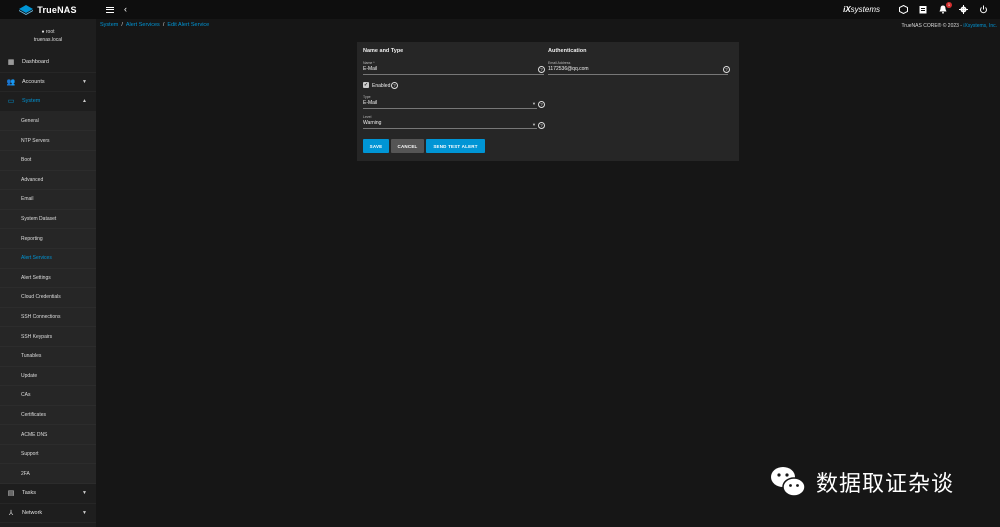  Describe the element at coordinates (48, 102) in the screenshot. I see `sidebar-item-system: ▭ System ▲` at that location.